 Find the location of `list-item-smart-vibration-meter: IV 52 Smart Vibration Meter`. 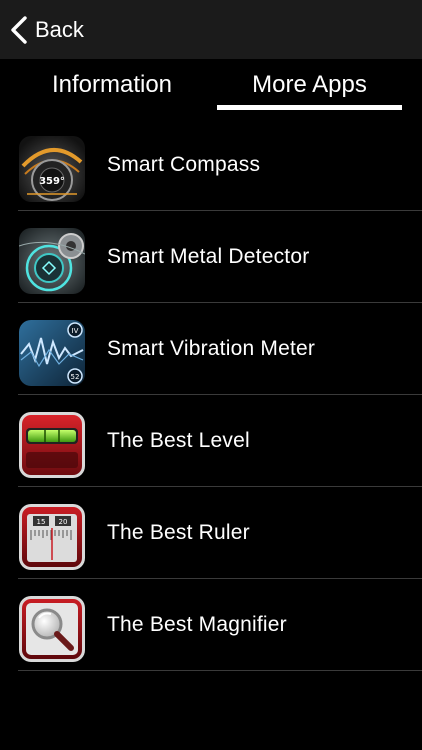

list-item-smart-vibration-meter: IV 52 Smart Vibration Meter is located at coordinates (211, 349).